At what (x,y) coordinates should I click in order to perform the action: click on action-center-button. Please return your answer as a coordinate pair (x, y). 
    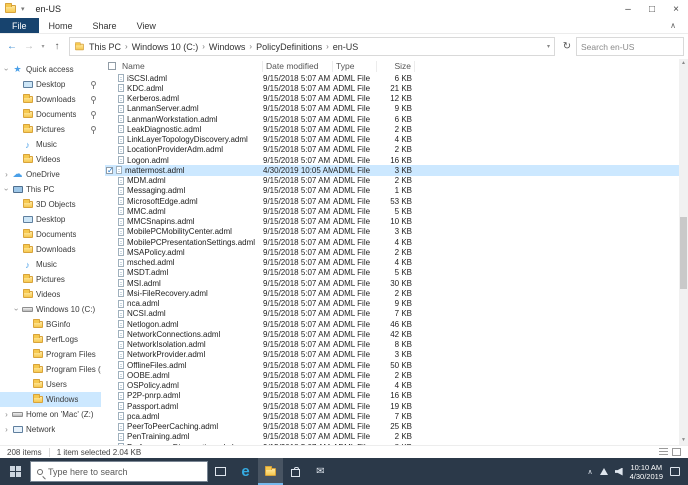
    Looking at the image, I should click on (675, 471).